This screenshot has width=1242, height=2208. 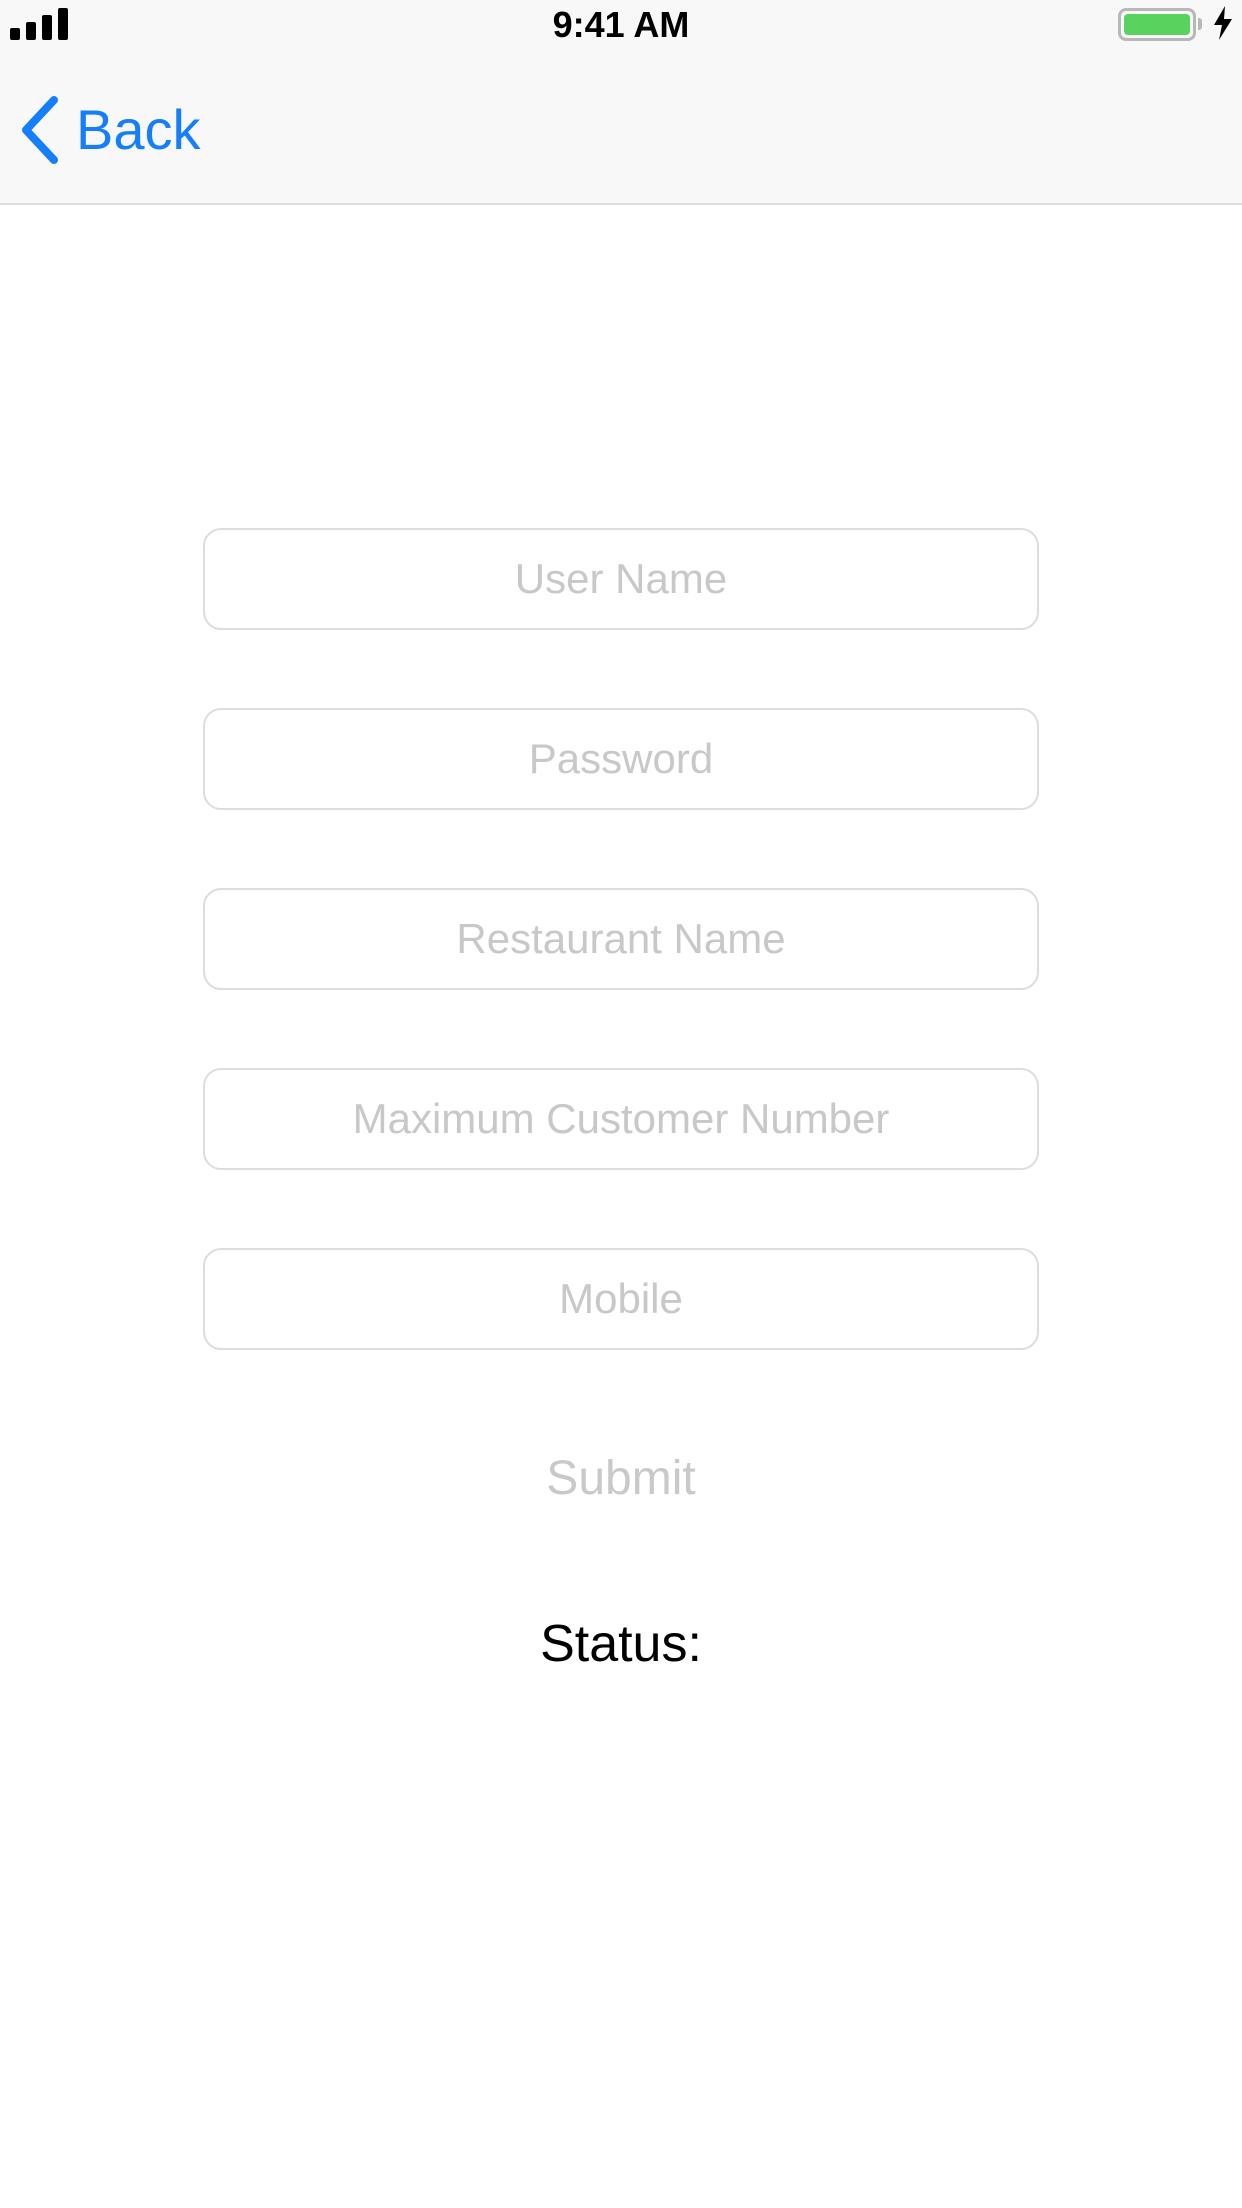 I want to click on status-time: 9:41 AM, so click(x=621, y=24).